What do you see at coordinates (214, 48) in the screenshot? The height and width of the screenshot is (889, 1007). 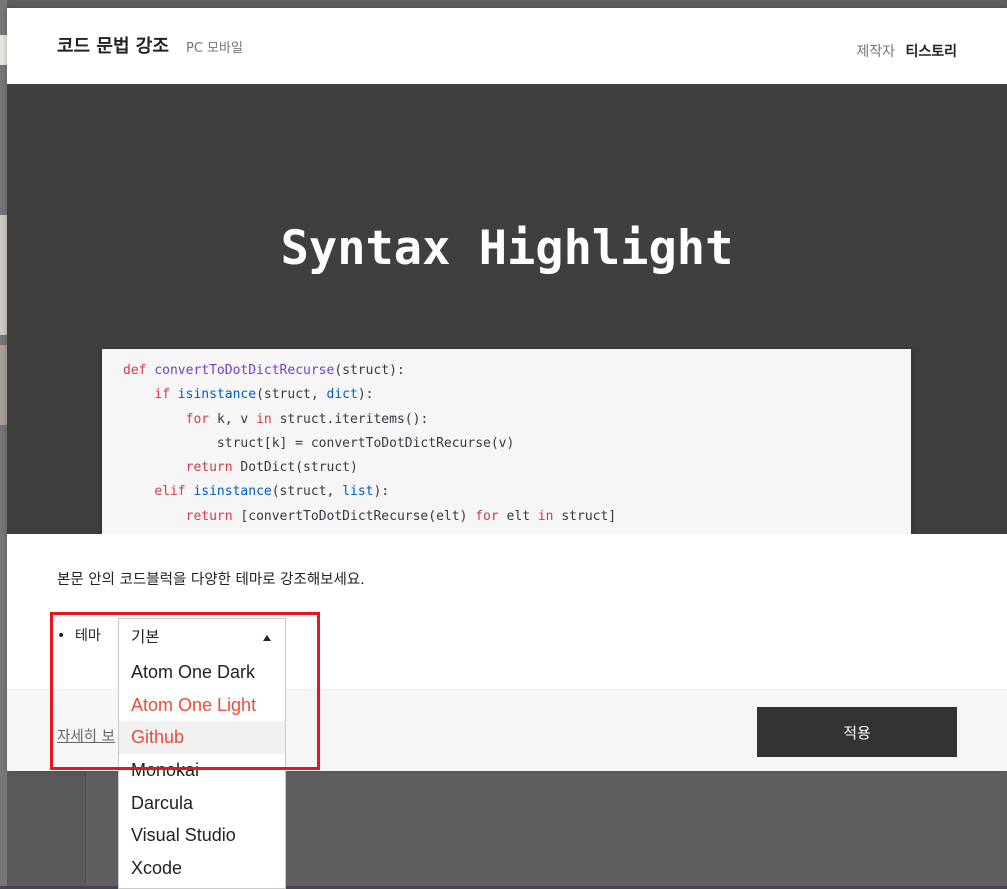 I see `modal-subtitle: PC 모바일` at bounding box center [214, 48].